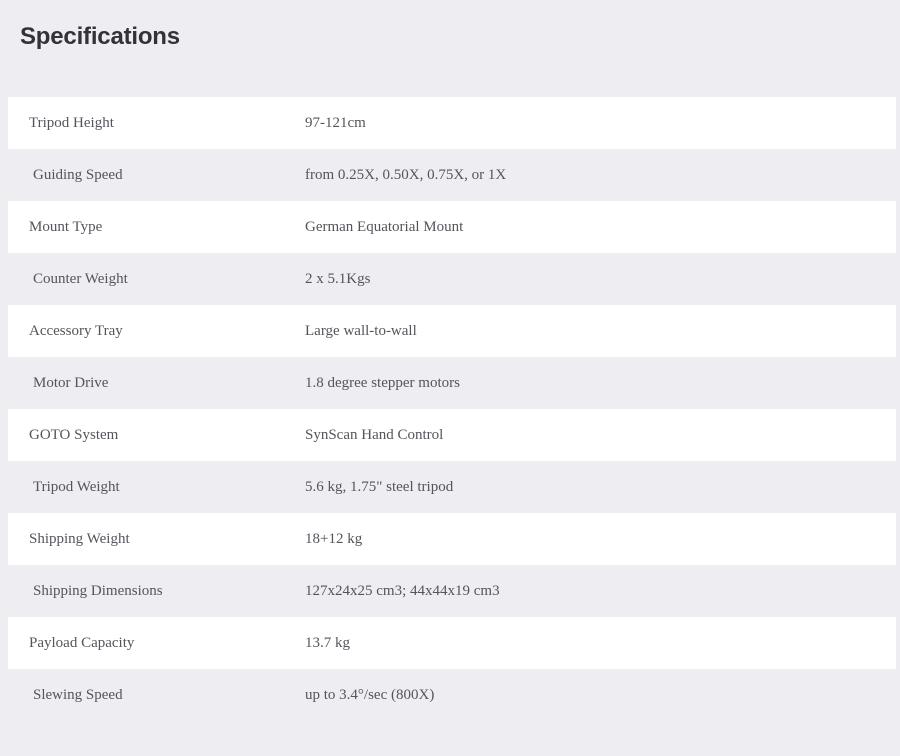 Image resolution: width=900 pixels, height=756 pixels. Describe the element at coordinates (448, 539) in the screenshot. I see `table-row: Shipping Weight 18+12 kg` at that location.